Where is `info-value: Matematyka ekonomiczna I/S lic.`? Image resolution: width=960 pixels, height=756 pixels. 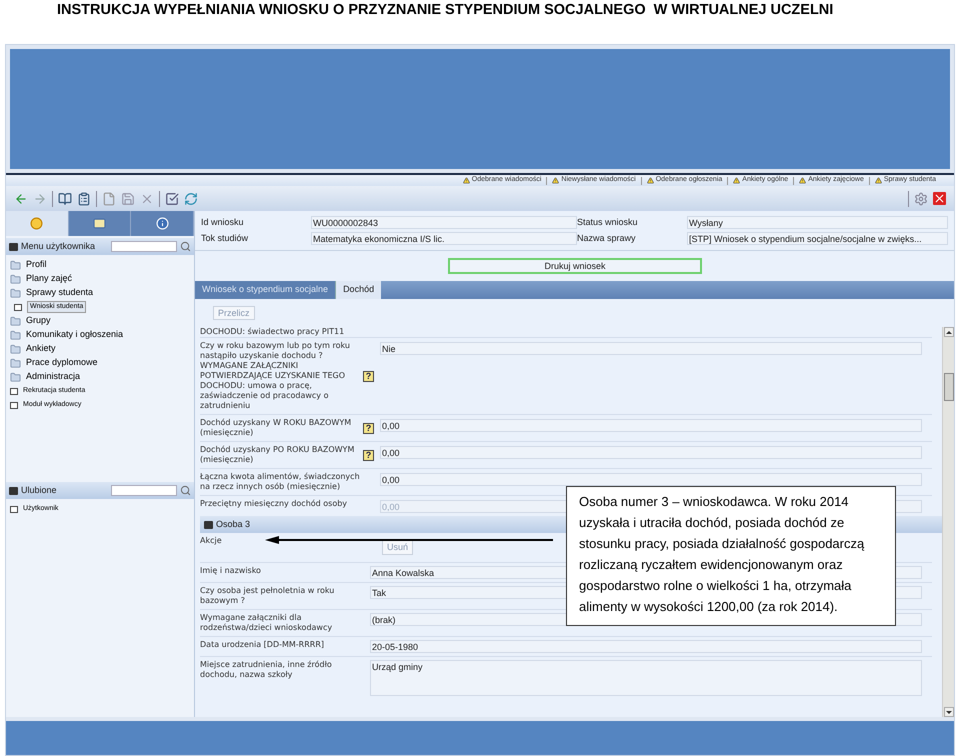
info-value: Matematyka ekonomiczna I/S lic. is located at coordinates (444, 238).